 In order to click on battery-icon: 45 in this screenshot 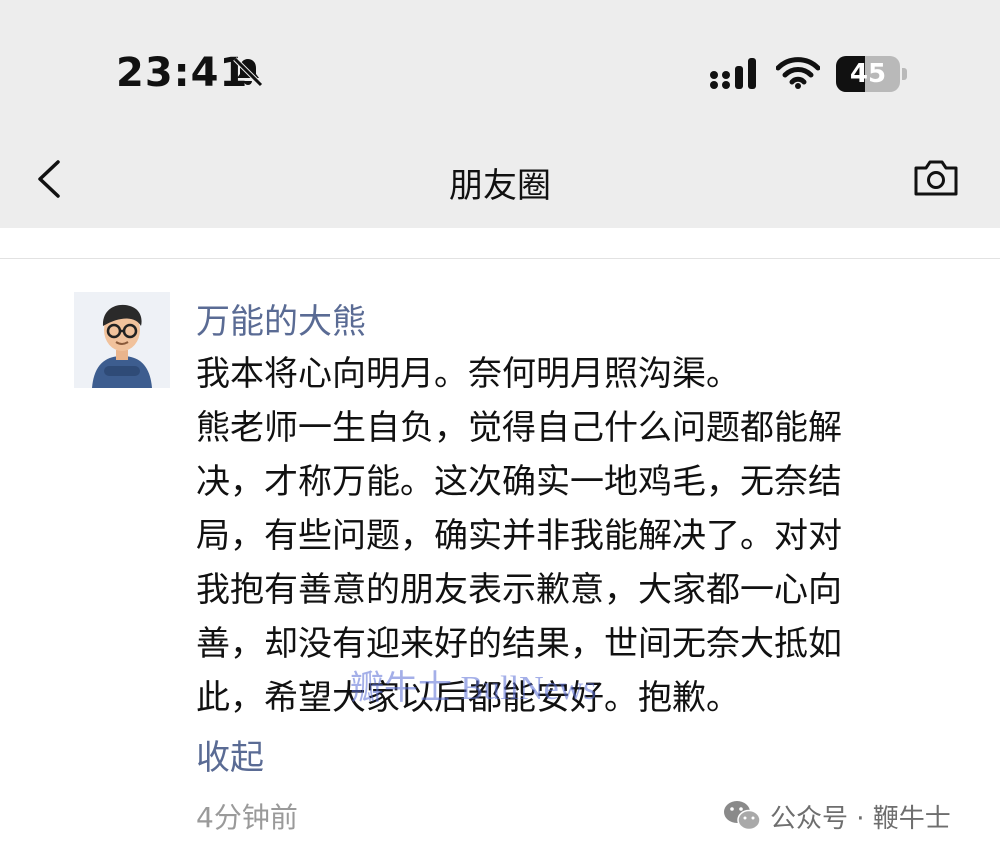, I will do `click(872, 74)`.